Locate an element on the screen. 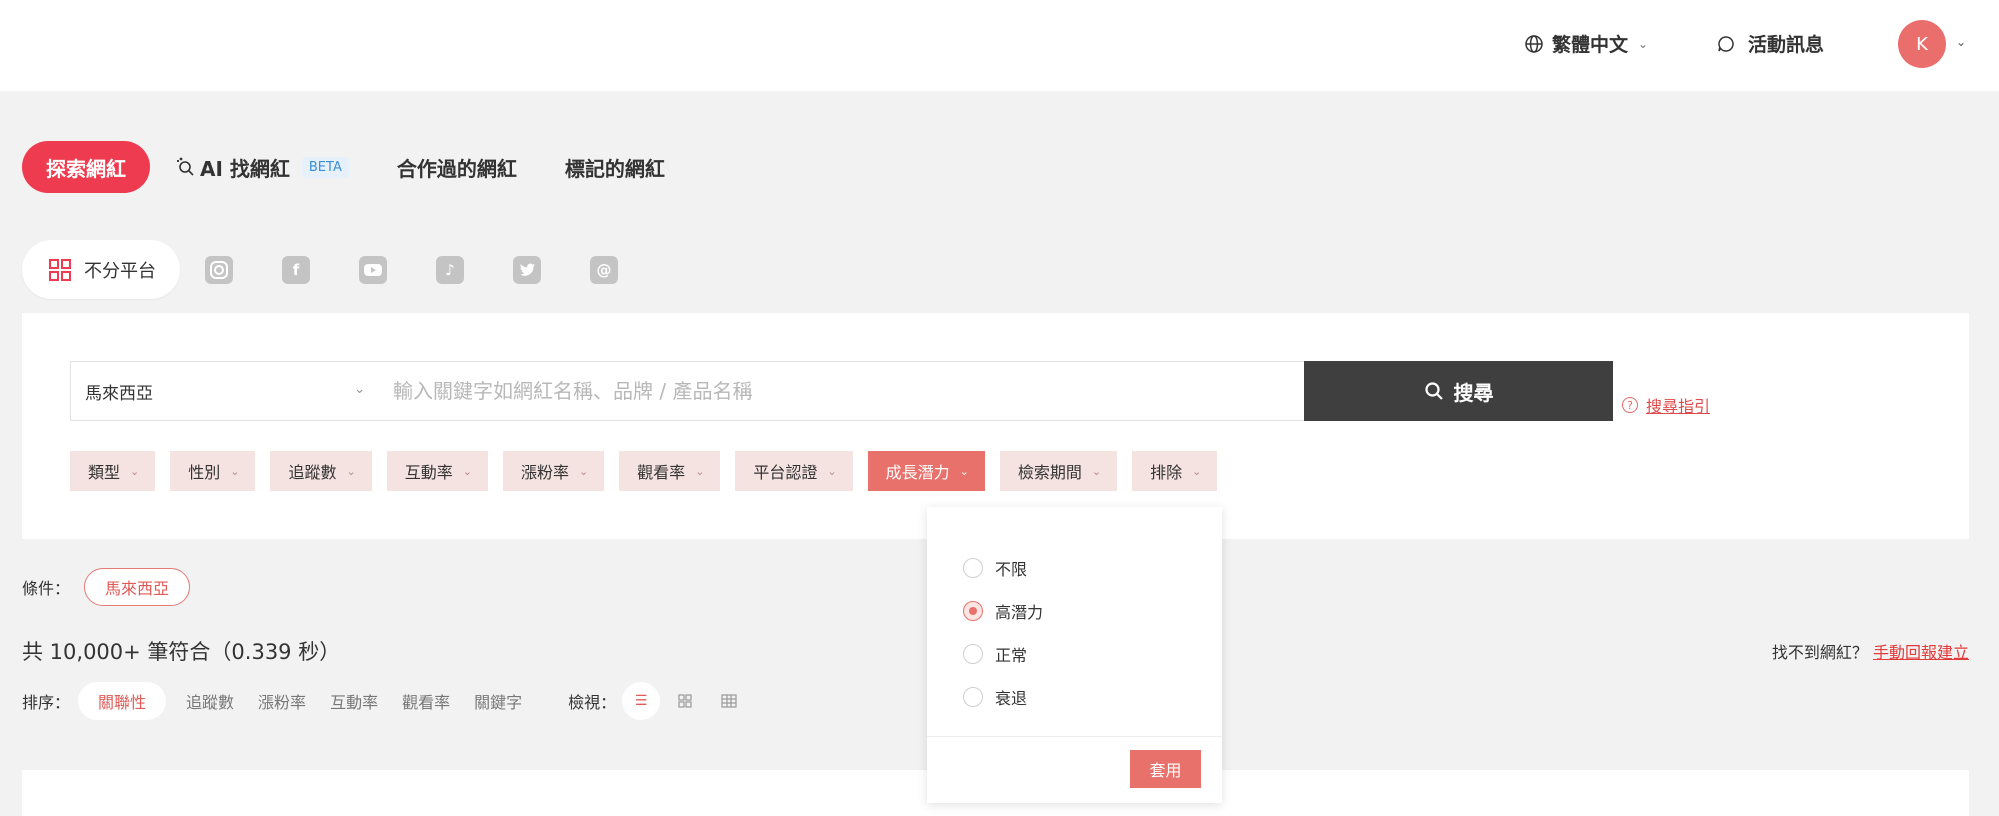 The width and height of the screenshot is (1999, 816). search-icon is located at coordinates (1433, 391).